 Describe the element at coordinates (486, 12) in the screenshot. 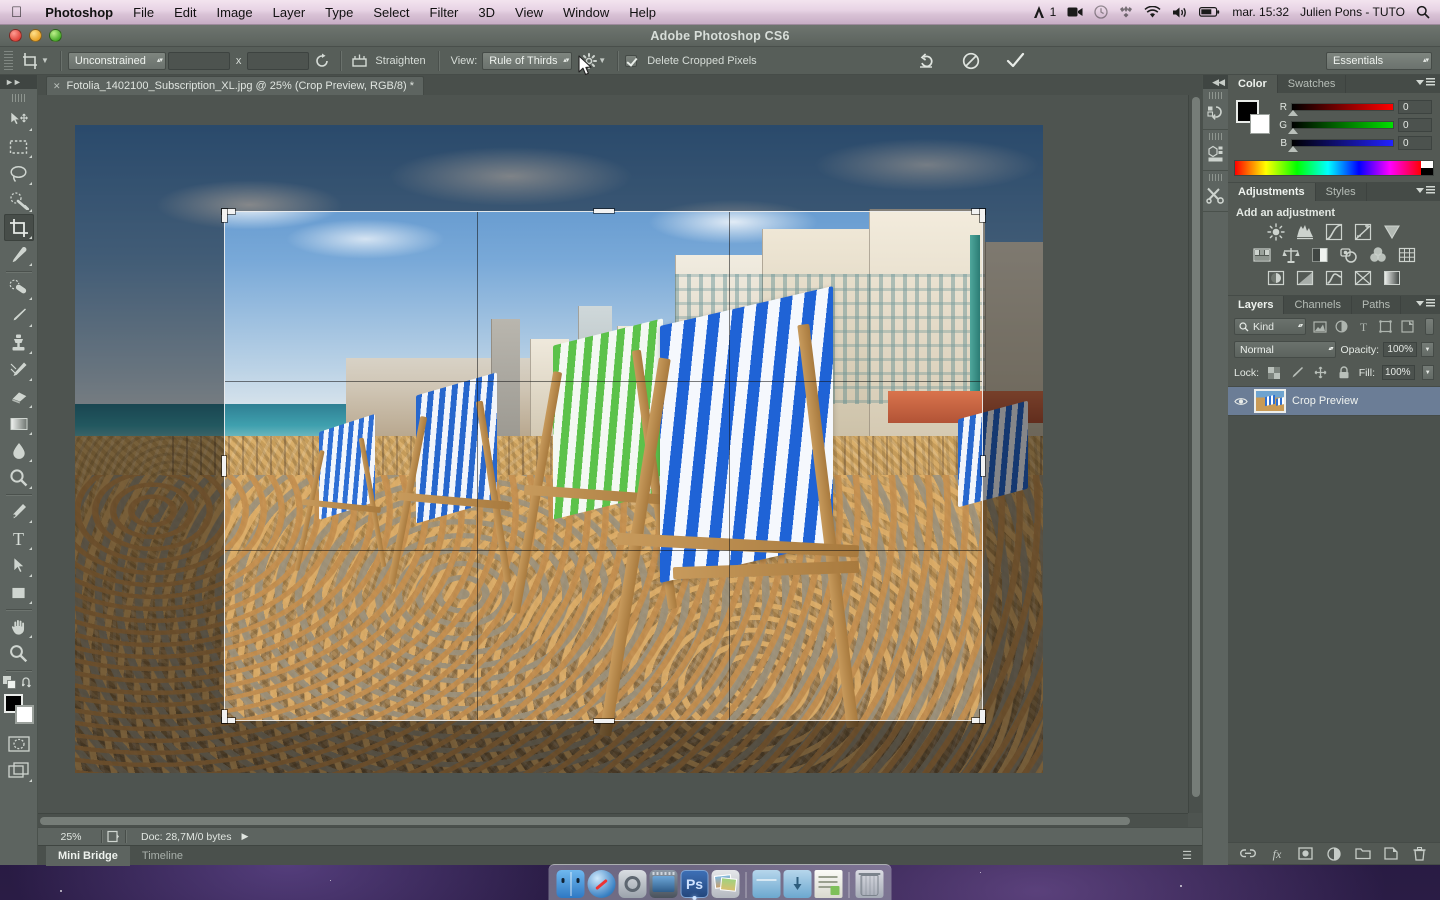

I see `menu-item-3d: 3D` at that location.